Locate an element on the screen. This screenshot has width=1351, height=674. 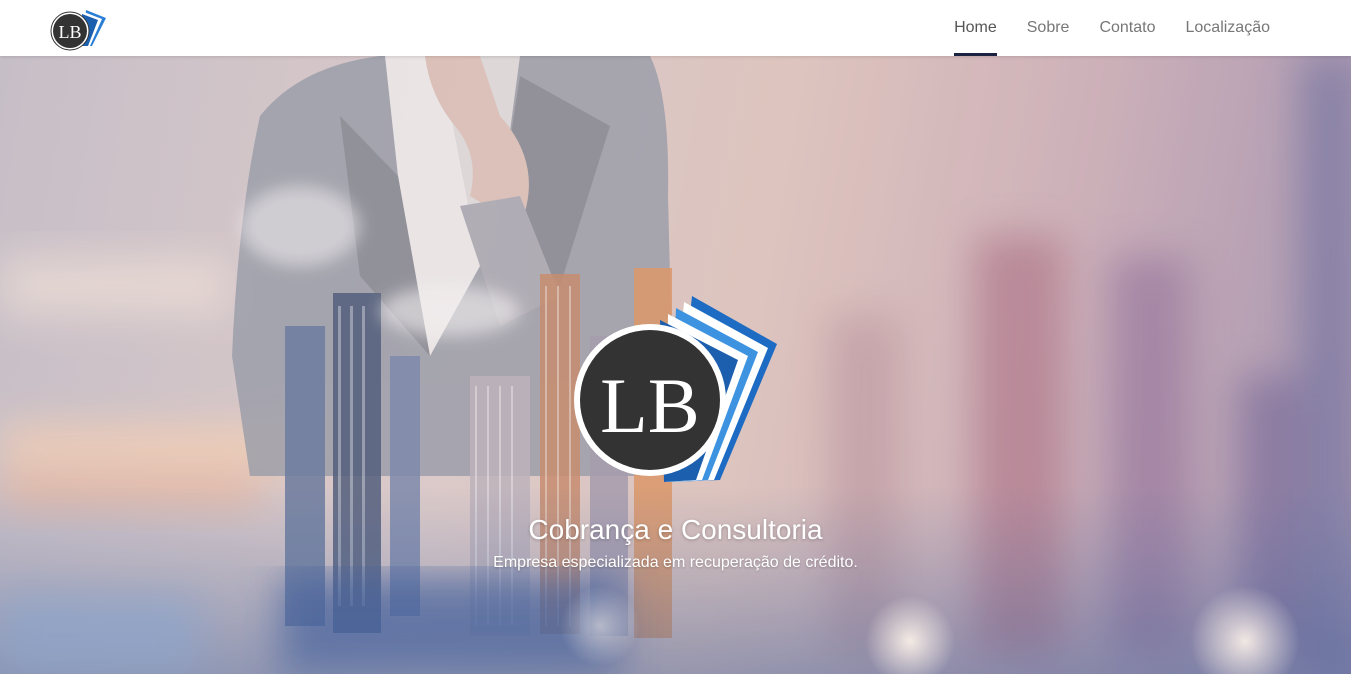
nav-item-localizacao: Localização is located at coordinates (1228, 28).